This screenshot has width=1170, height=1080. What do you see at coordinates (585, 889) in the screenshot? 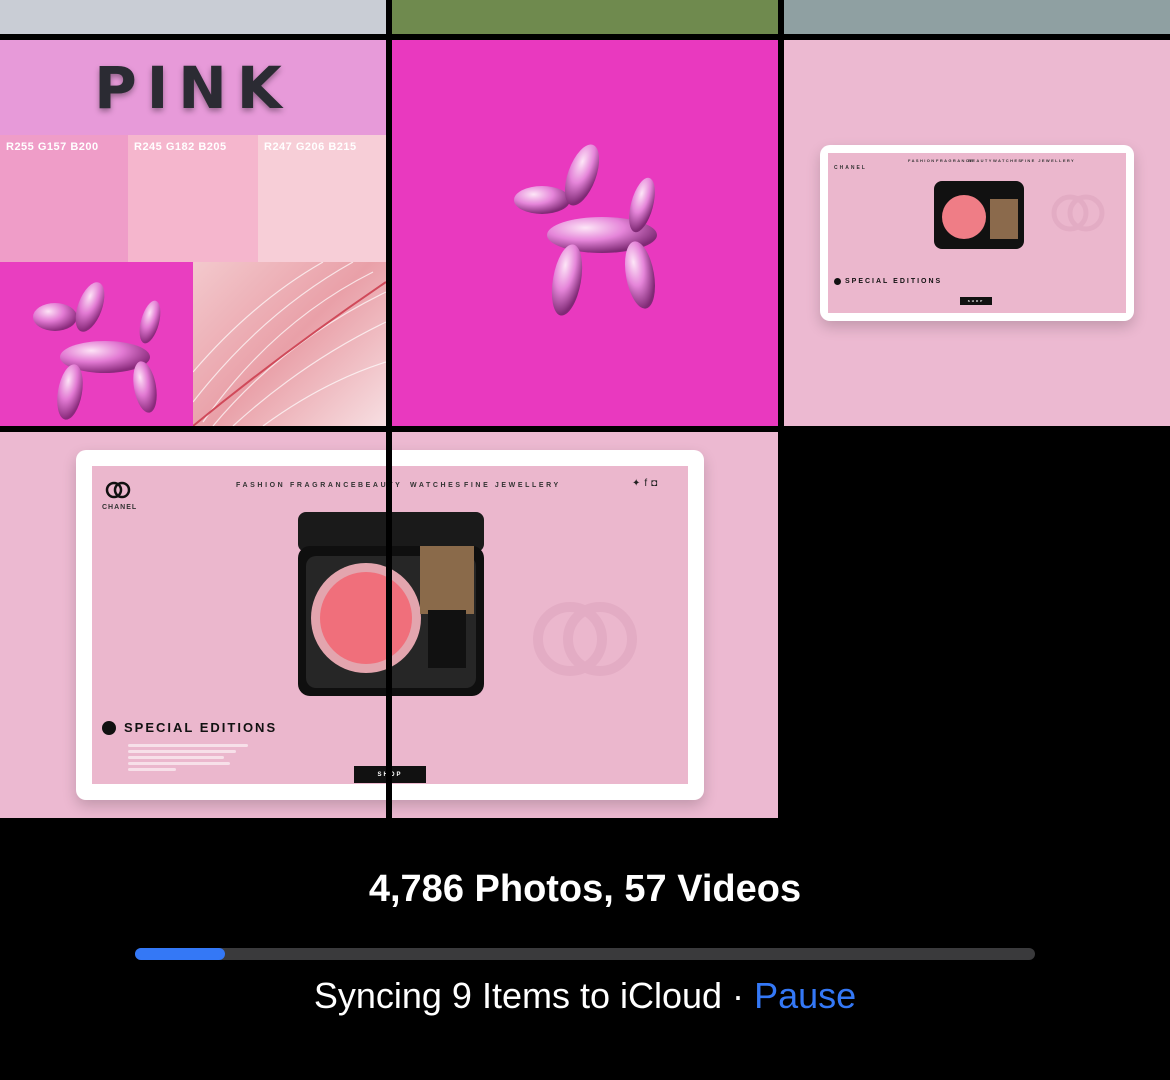
I see `library-count: 4,786 Photos, 57 Videos` at bounding box center [585, 889].